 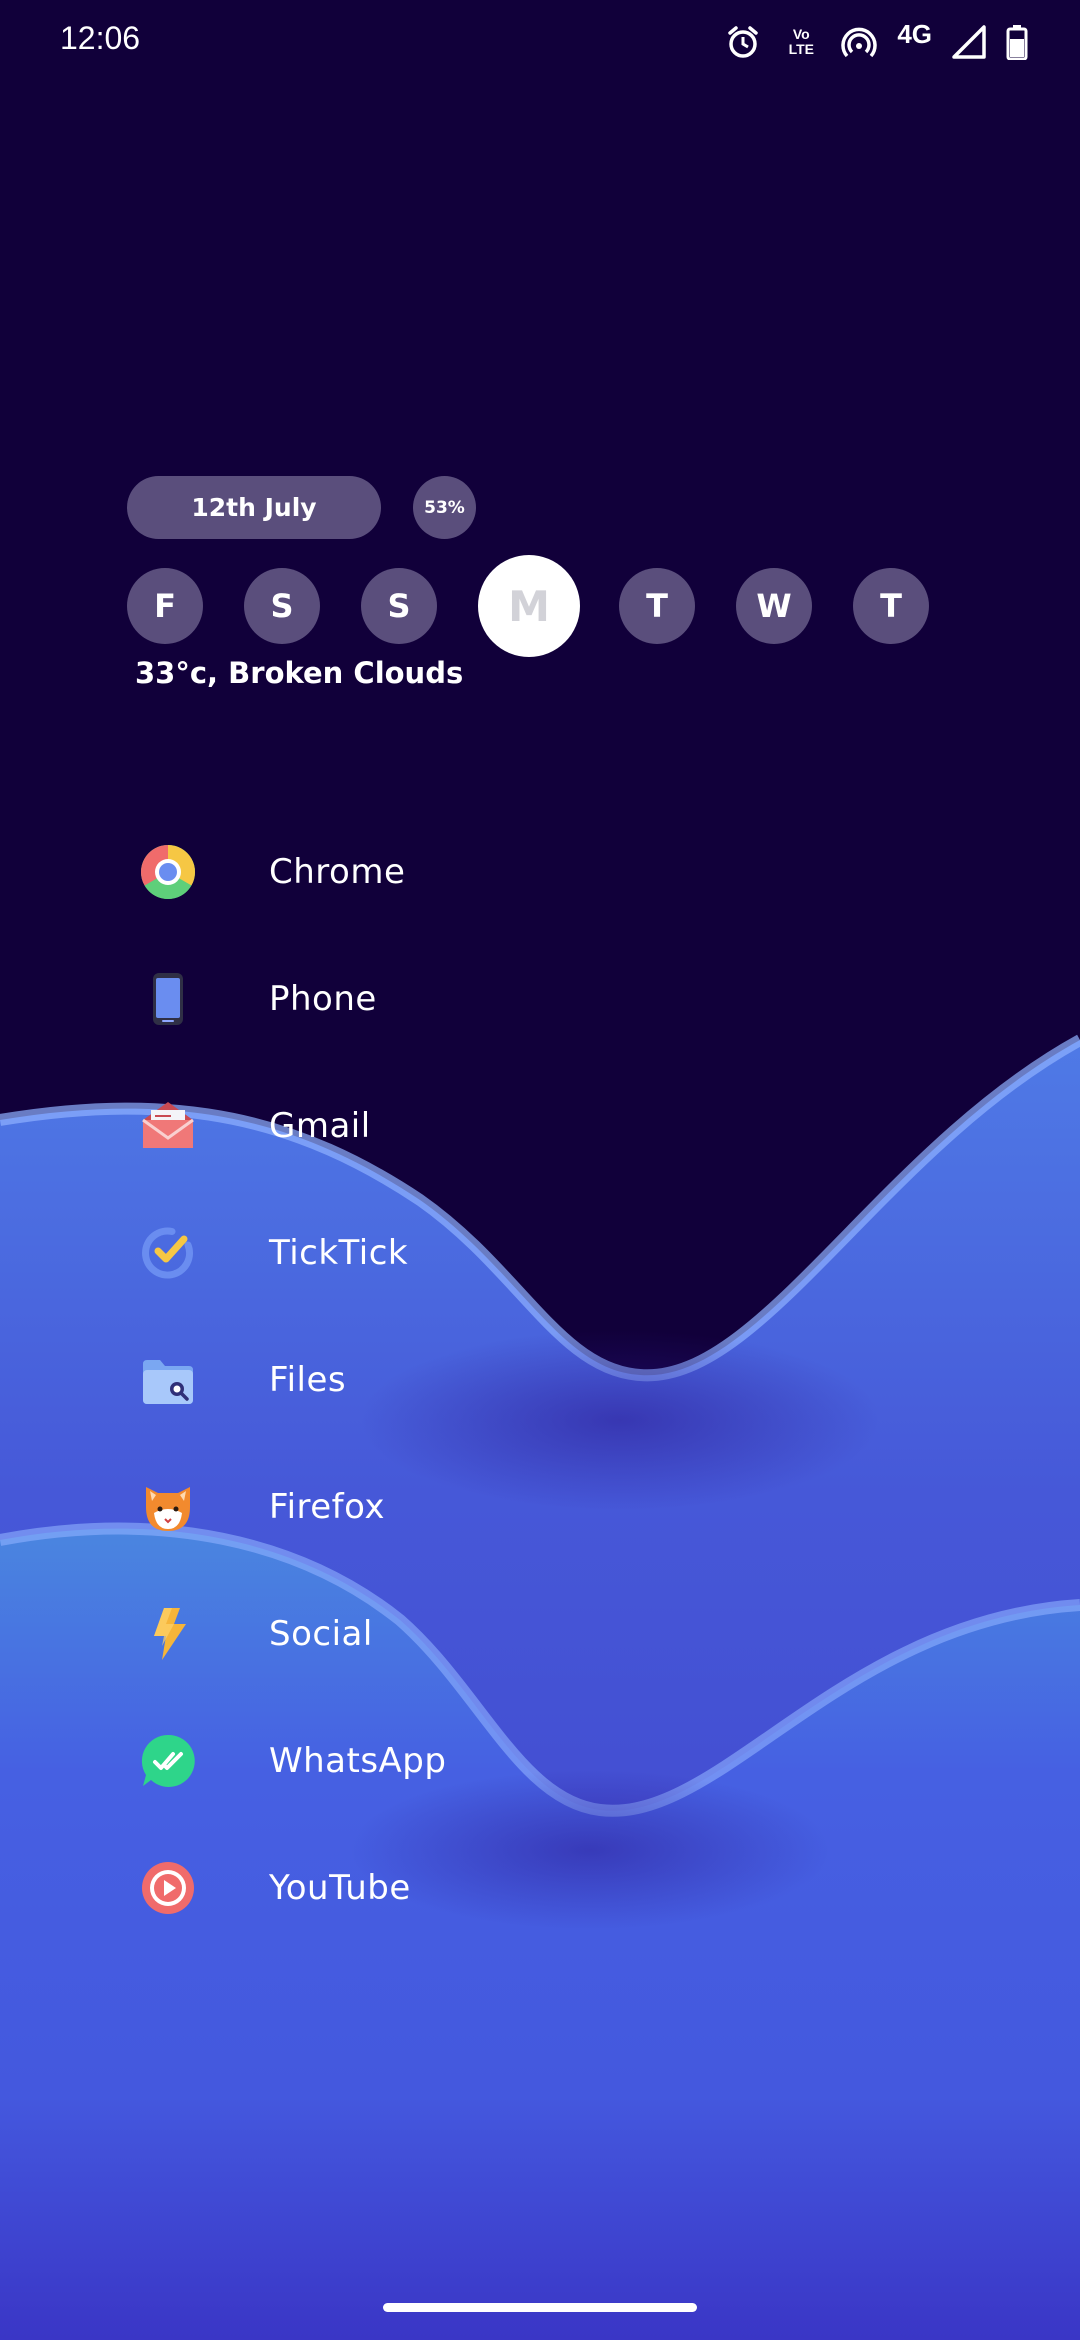 What do you see at coordinates (327, 1507) in the screenshot?
I see `app-label-firefox: Firefox` at bounding box center [327, 1507].